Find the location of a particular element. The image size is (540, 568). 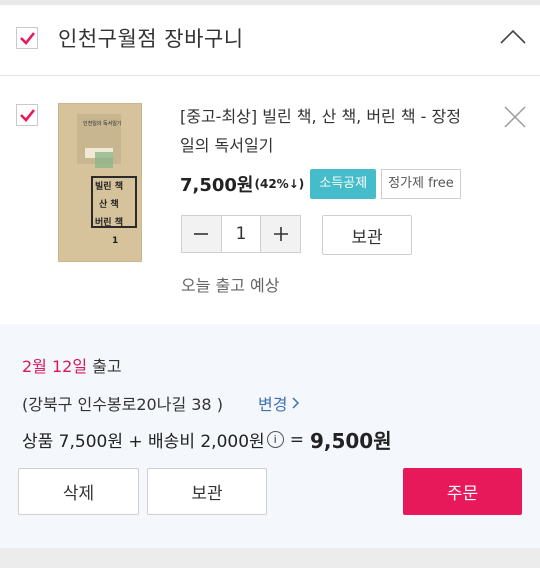

book-cover: 인천일의 독서일기 빌린 책 산 책 버린 책 1 is located at coordinates (100, 182).